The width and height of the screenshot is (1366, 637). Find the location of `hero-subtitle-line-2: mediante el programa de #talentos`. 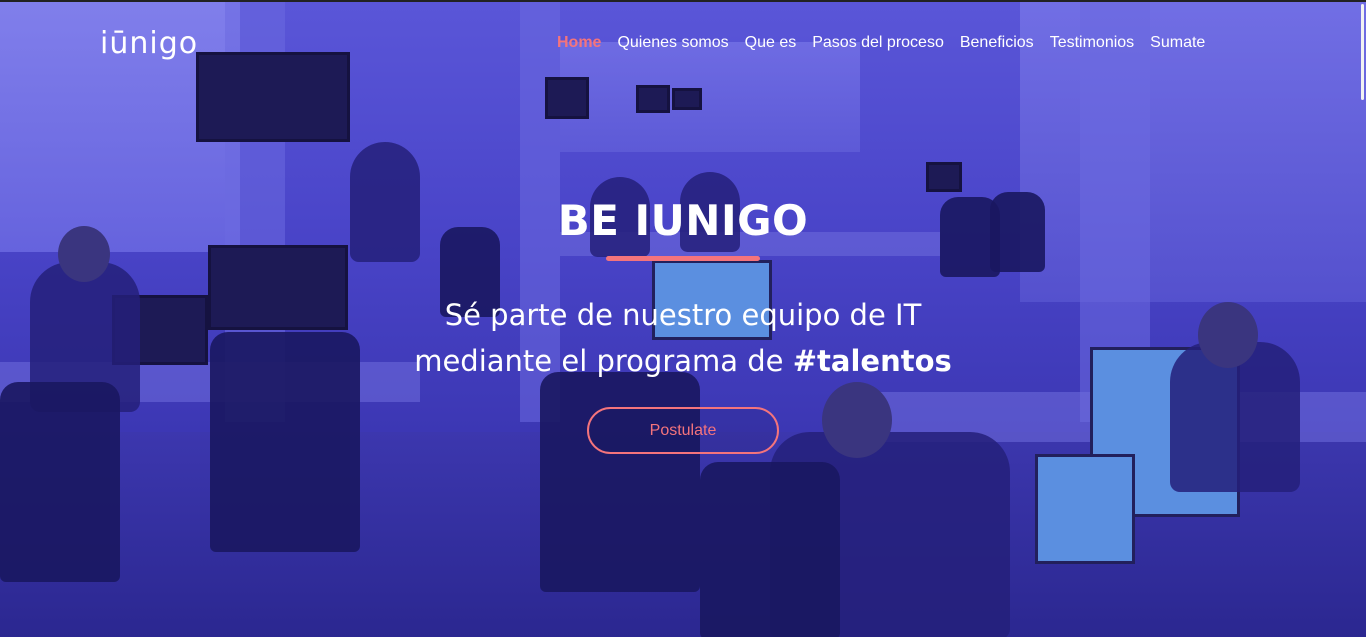

hero-subtitle-line-2: mediante el programa de #talentos is located at coordinates (683, 361).